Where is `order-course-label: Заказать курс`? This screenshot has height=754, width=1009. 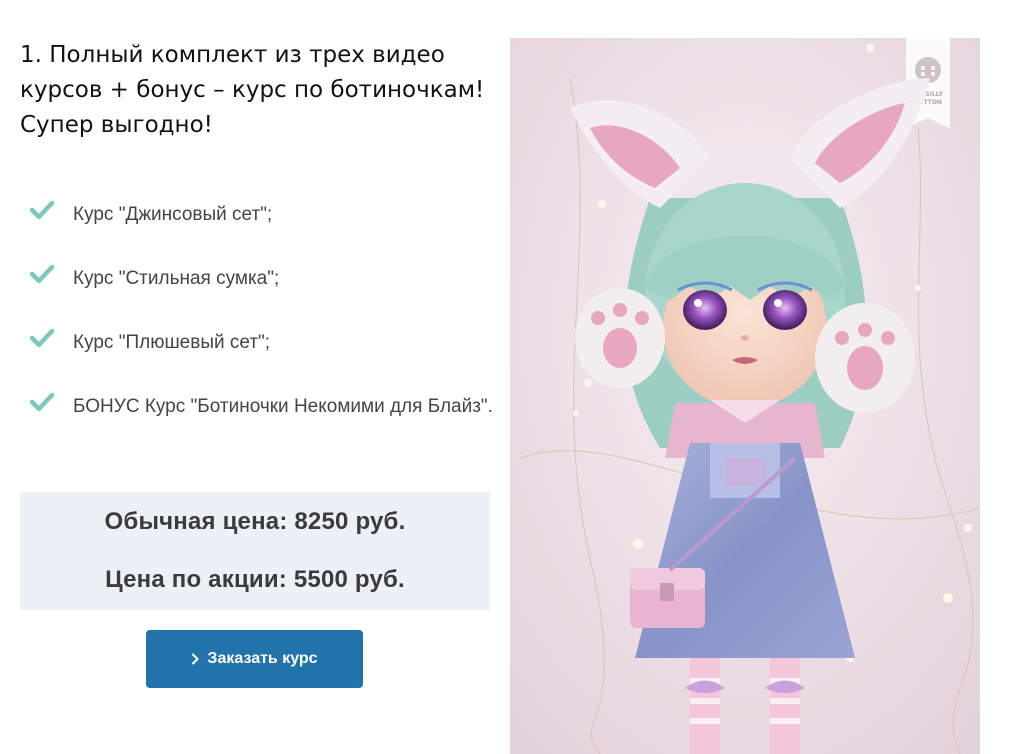 order-course-label: Заказать курс is located at coordinates (262, 658).